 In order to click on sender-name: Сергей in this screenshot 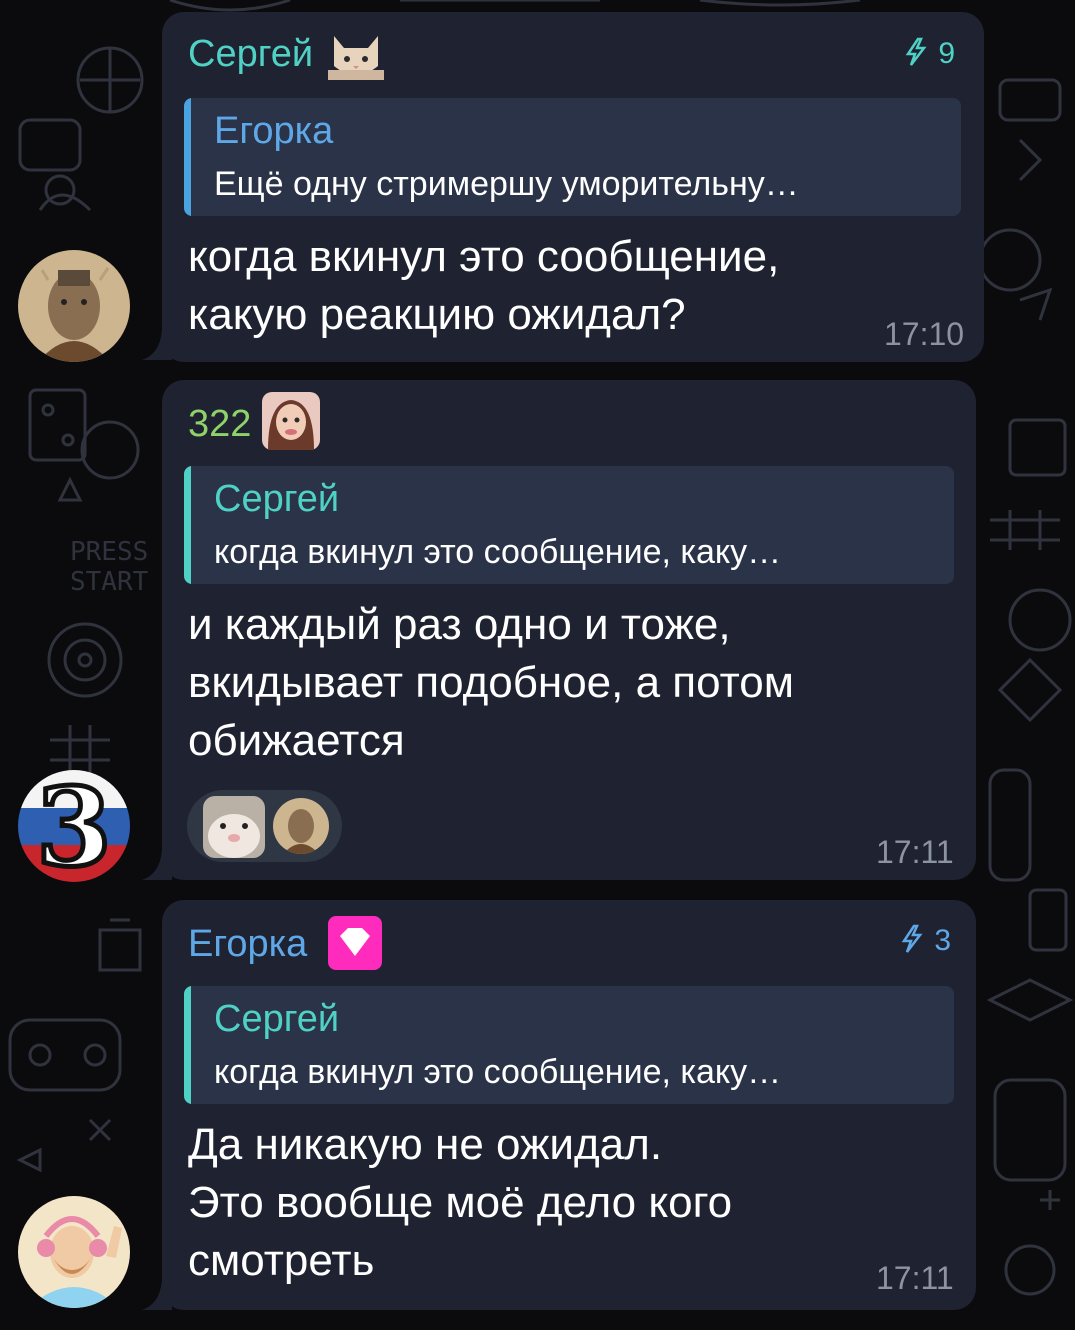, I will do `click(250, 54)`.